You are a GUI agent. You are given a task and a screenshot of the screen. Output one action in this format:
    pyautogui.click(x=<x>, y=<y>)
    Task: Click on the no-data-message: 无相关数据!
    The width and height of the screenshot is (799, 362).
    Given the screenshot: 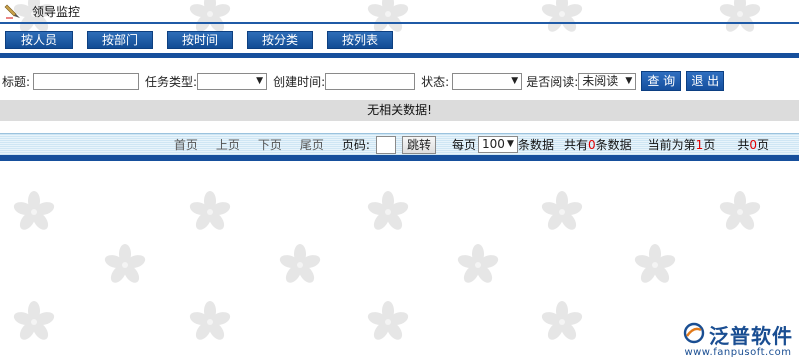 What is the action you would take?
    pyautogui.click(x=399, y=110)
    